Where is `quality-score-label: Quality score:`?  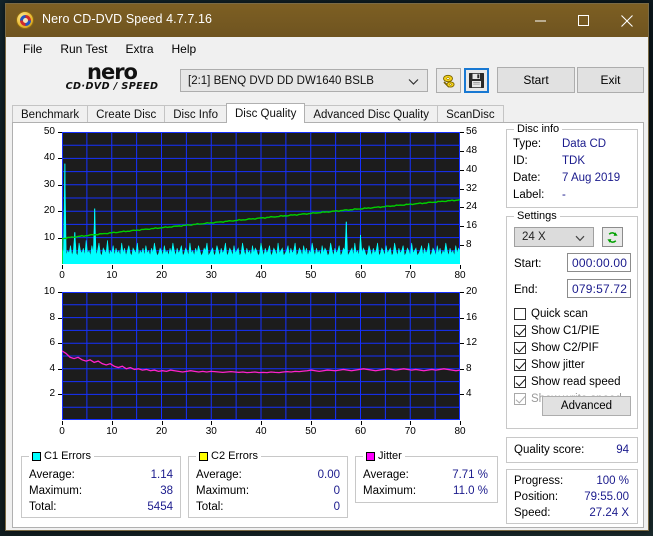 quality-score-label: Quality score: is located at coordinates (549, 450).